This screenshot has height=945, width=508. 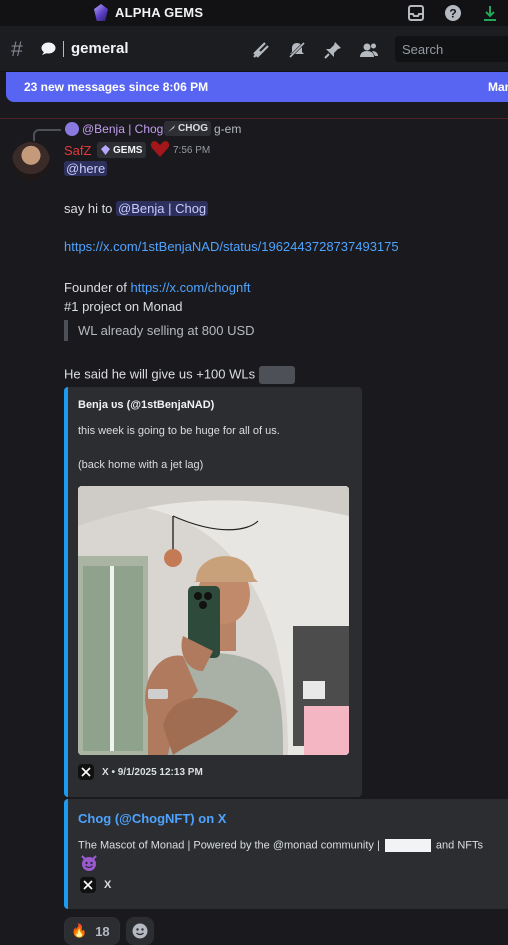 I want to click on threads-icon, so click(x=261, y=50).